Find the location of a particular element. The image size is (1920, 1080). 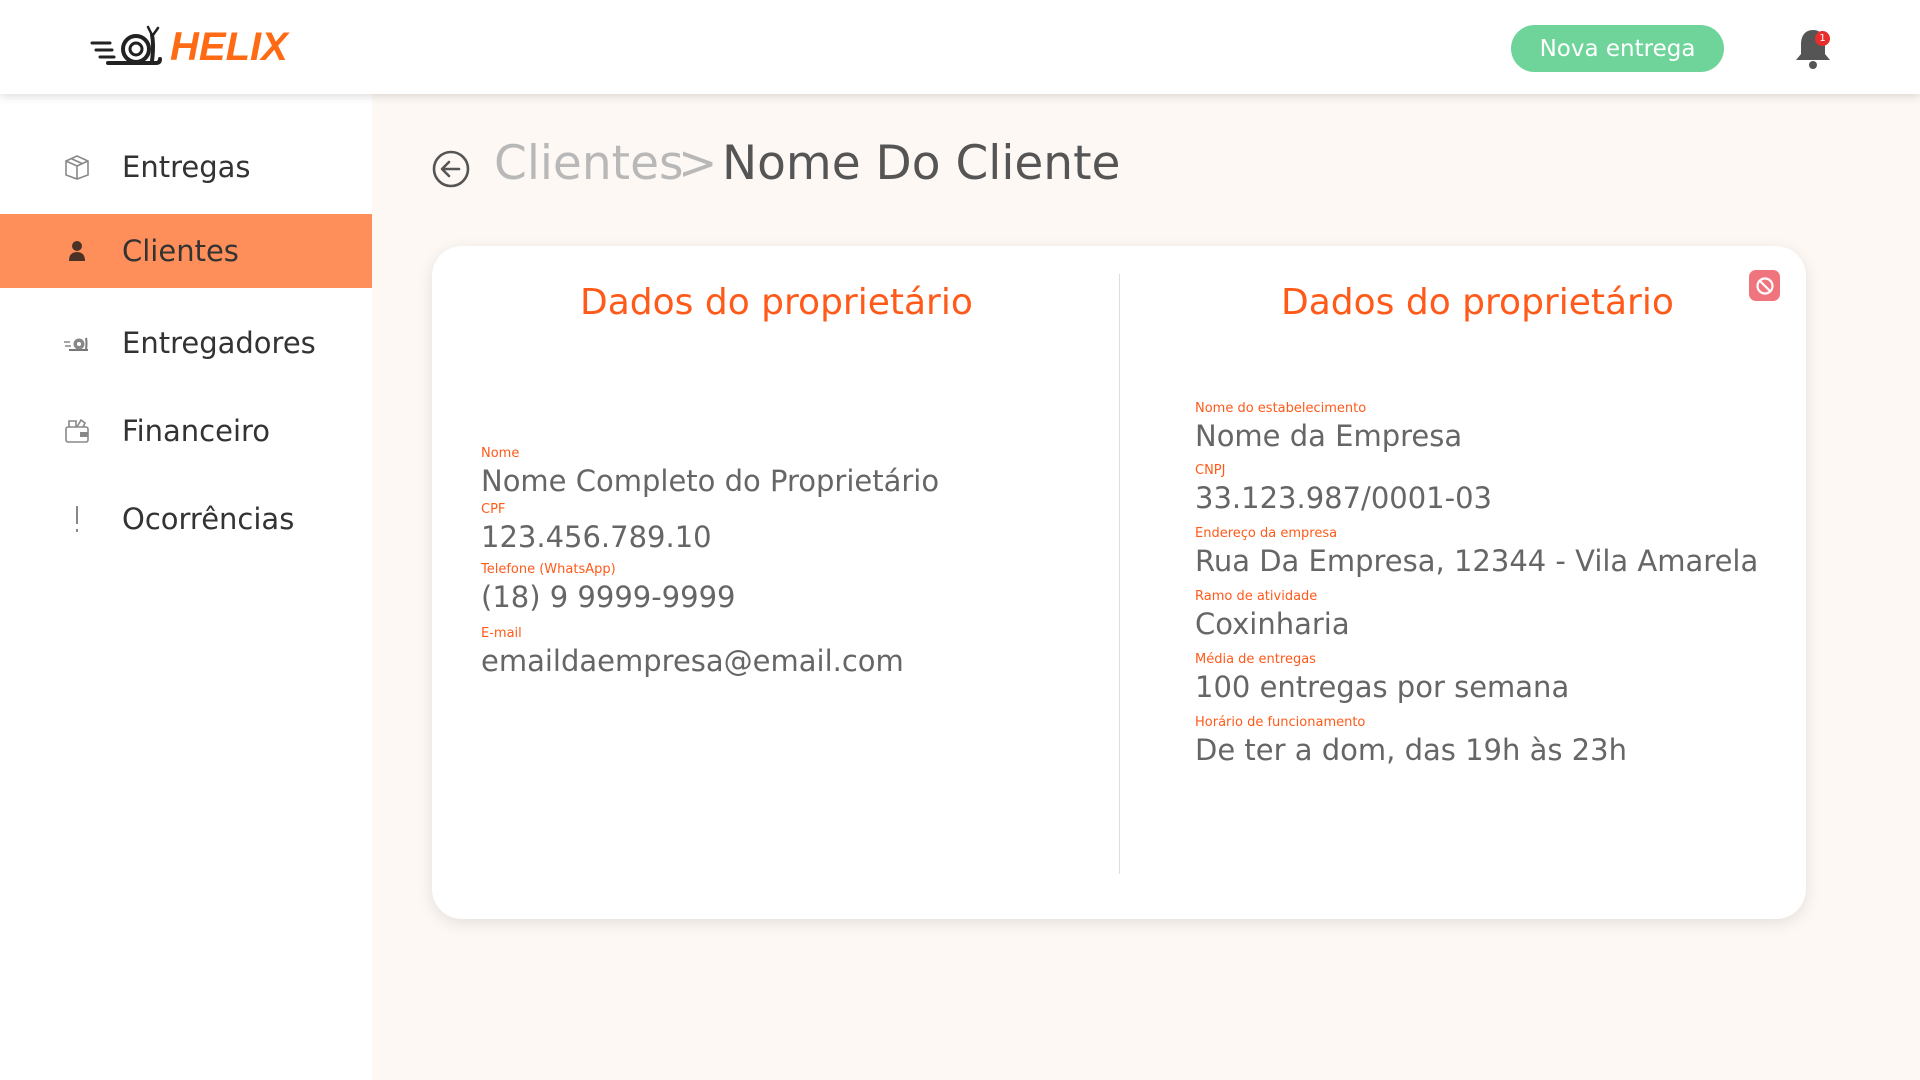

field-value: emaildaempresa@email.com is located at coordinates (692, 661).